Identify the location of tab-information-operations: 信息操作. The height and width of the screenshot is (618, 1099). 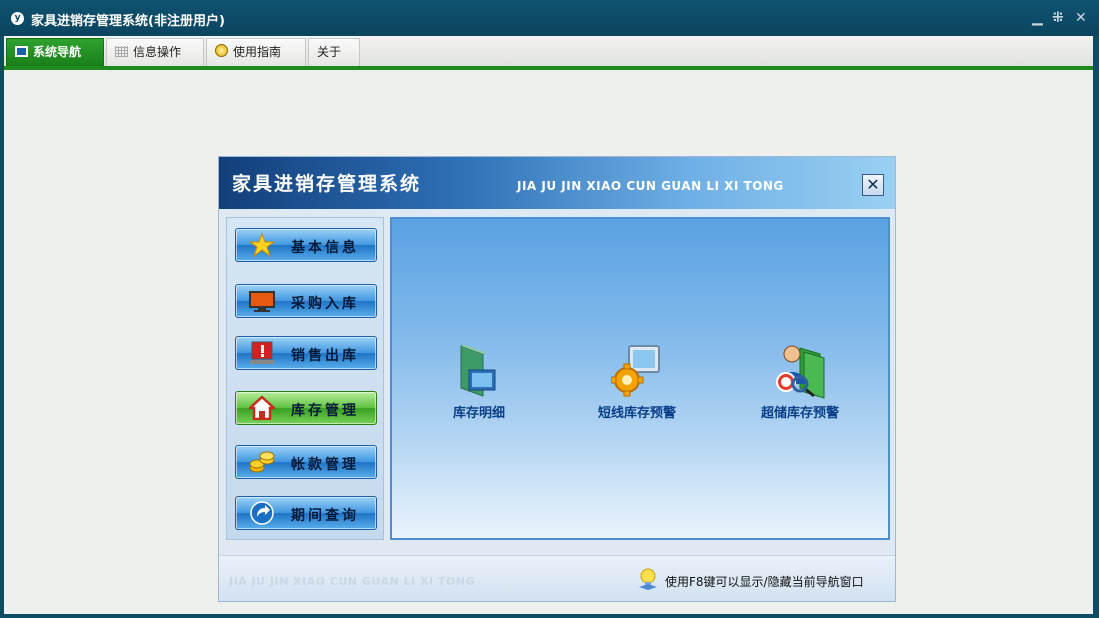
(155, 52).